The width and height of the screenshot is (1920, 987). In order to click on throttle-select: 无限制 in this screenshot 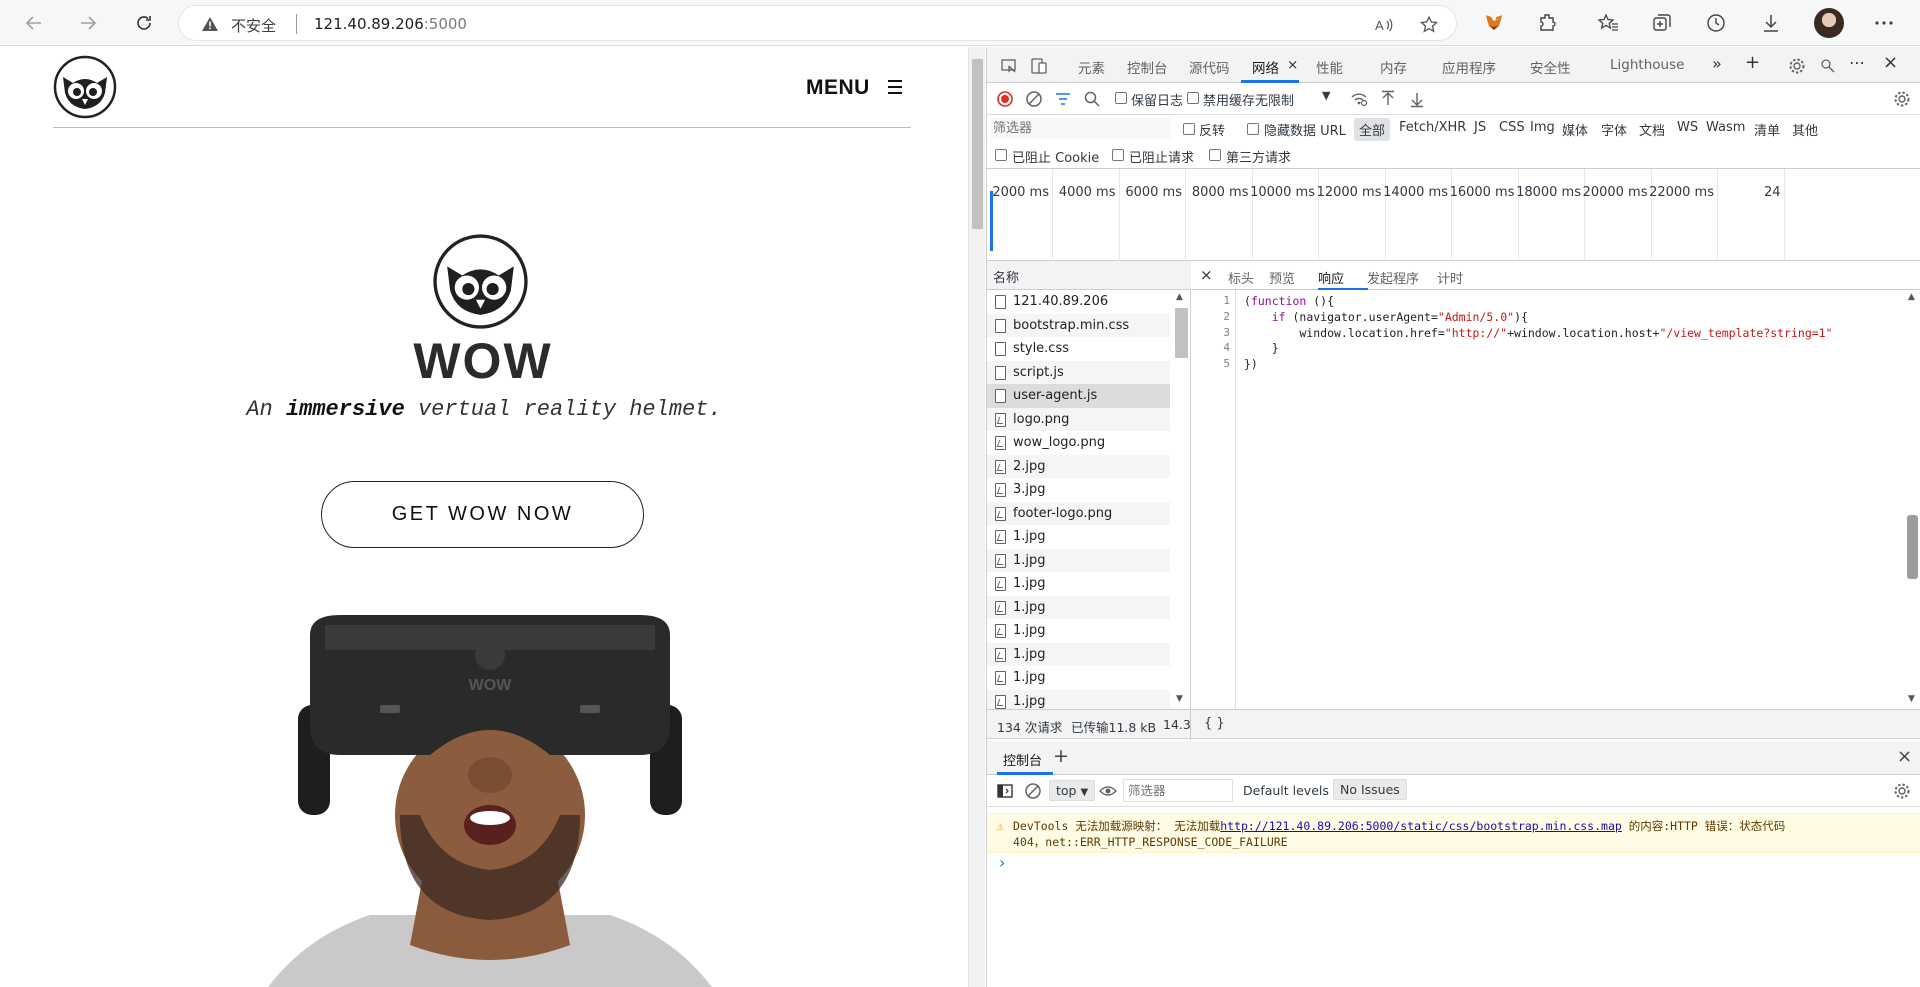, I will do `click(1274, 99)`.